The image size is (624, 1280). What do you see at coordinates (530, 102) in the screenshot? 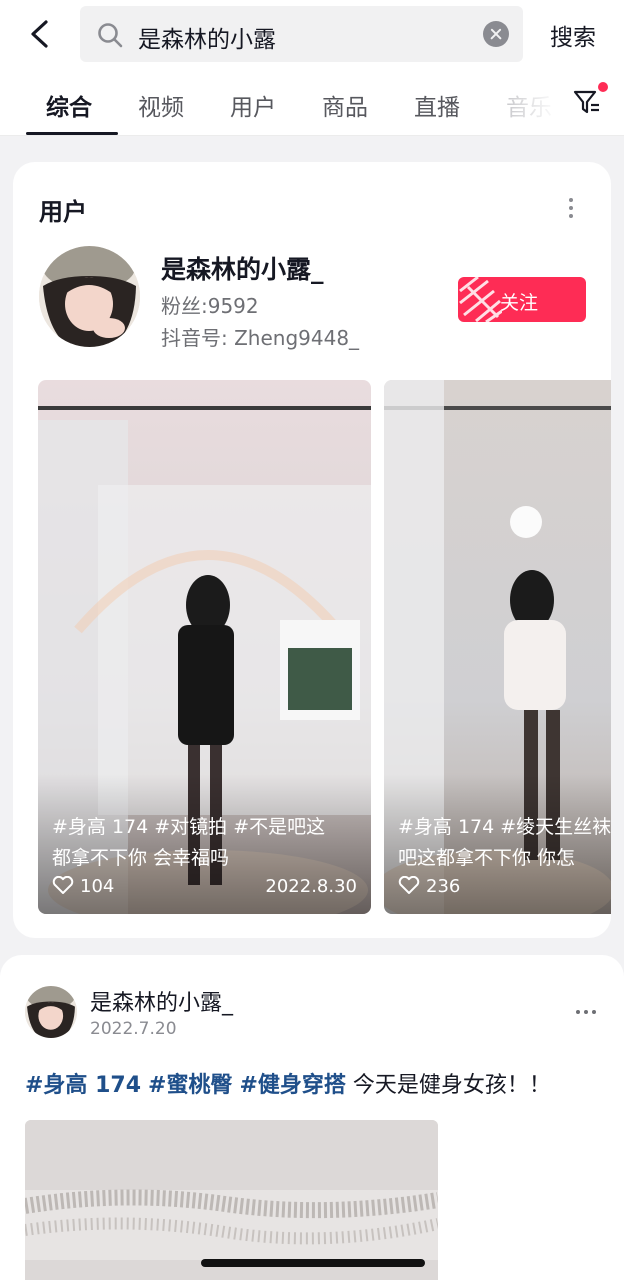
I see `tab-fade-mask` at bounding box center [530, 102].